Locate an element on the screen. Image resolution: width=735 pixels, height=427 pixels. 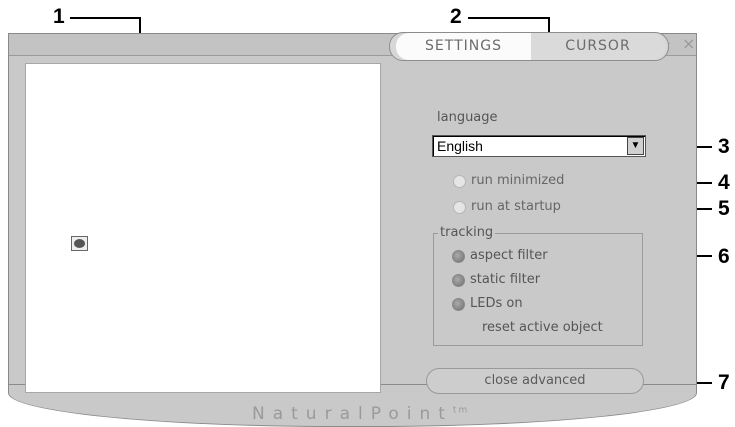
brand-name: NaturalPoint is located at coordinates (352, 414).